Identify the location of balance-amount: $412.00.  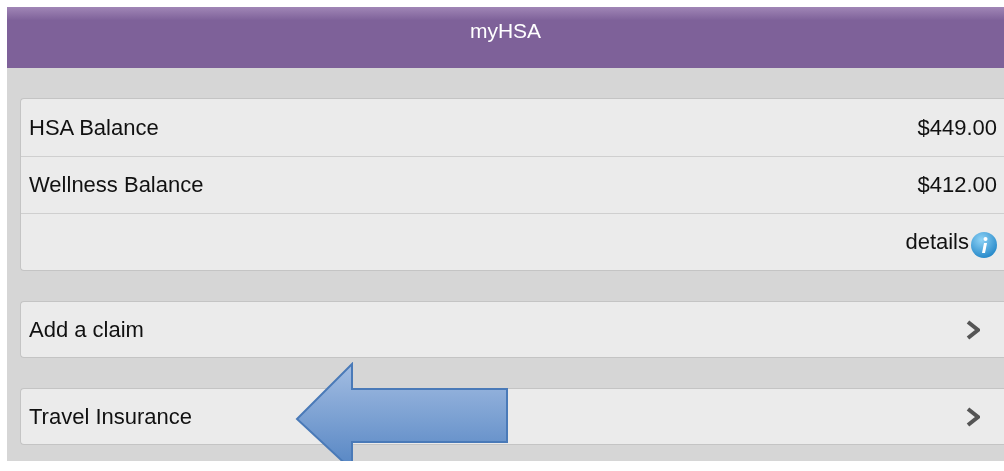
(957, 185).